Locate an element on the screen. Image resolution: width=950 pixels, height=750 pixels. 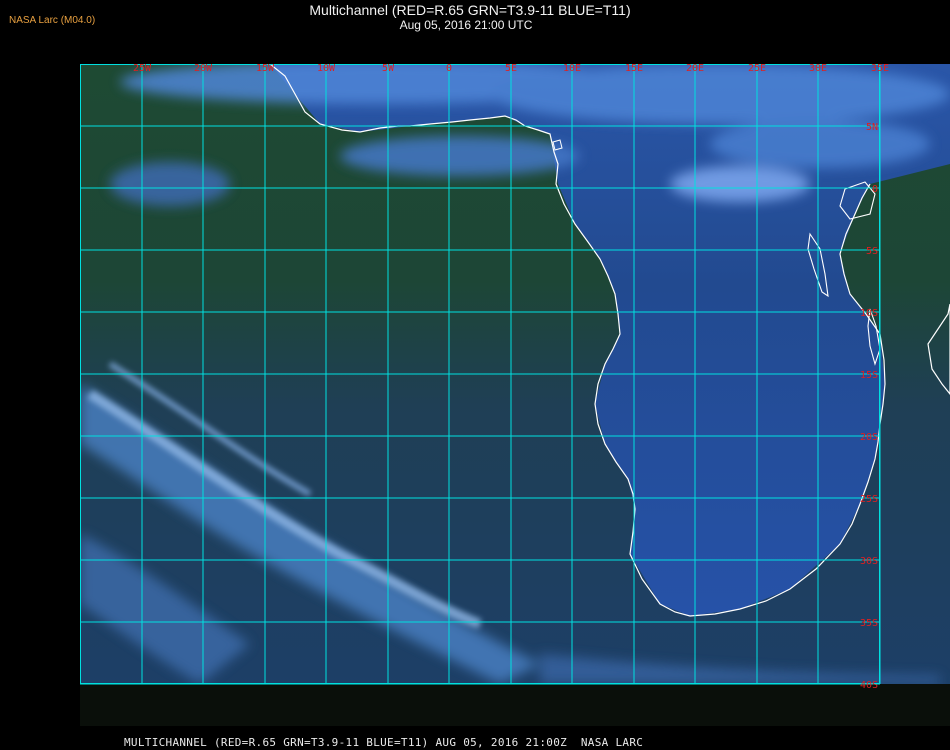
latitude-label: 20S is located at coordinates (869, 437).